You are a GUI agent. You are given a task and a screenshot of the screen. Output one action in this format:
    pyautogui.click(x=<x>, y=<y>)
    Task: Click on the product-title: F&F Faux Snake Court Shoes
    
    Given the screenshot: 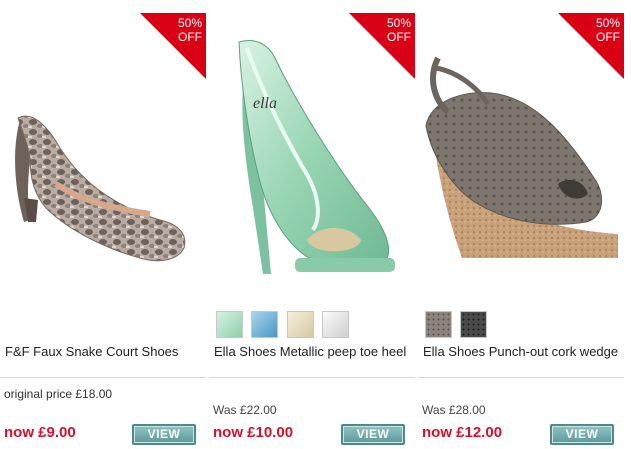 What is the action you would take?
    pyautogui.click(x=105, y=352)
    